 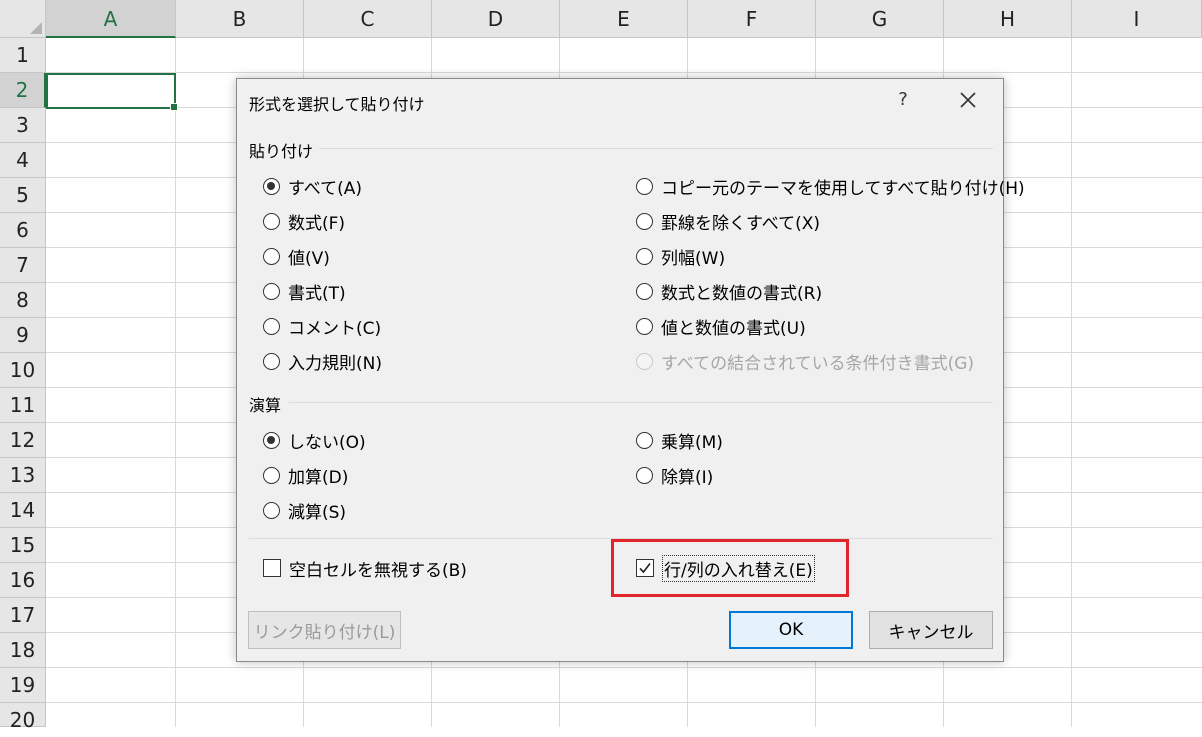 What do you see at coordinates (742, 293) in the screenshot?
I see `paste-option-formulas-number-formats-label: 数式と数値の書式(R)` at bounding box center [742, 293].